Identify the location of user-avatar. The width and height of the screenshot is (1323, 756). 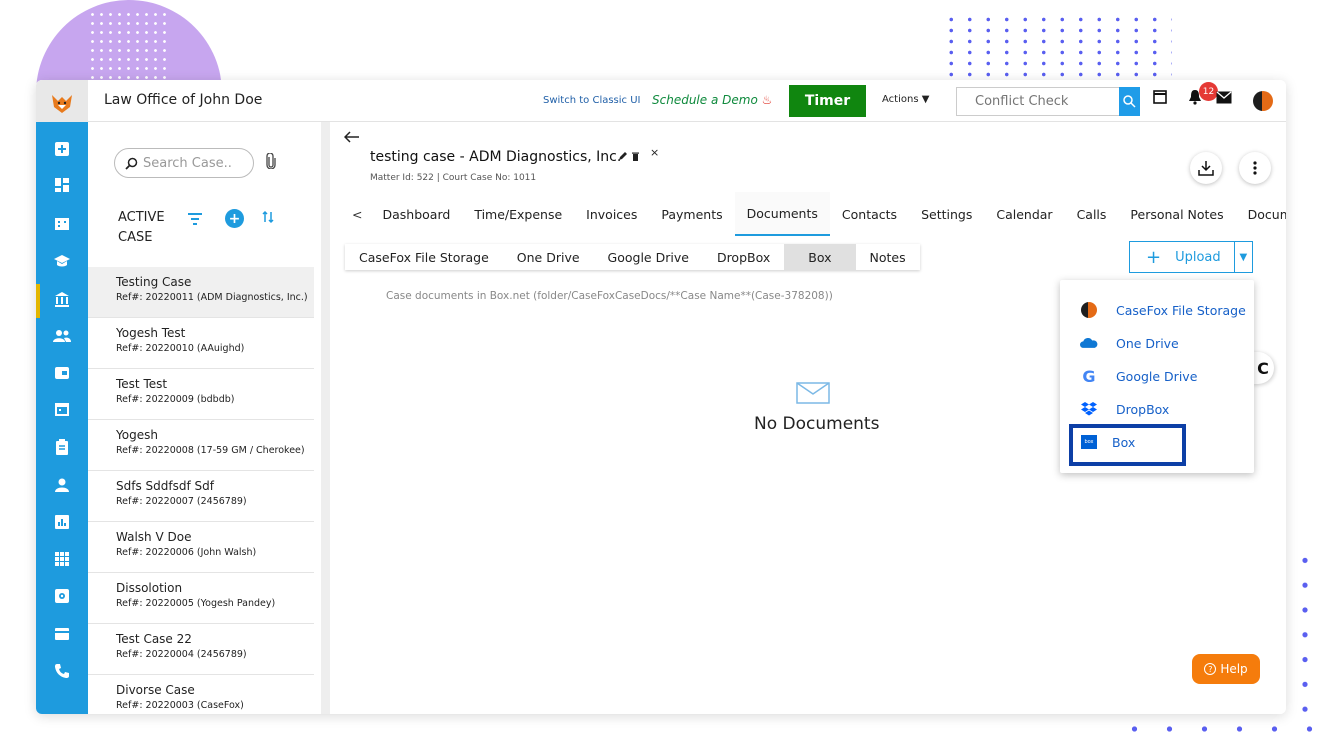
(1263, 101).